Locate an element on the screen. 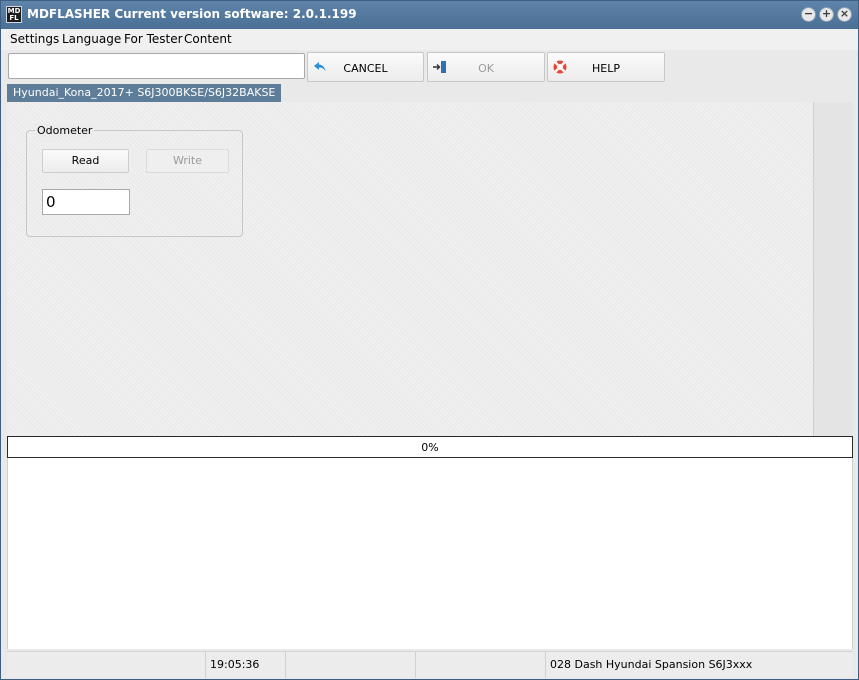  progress-text: 0% is located at coordinates (430, 447).